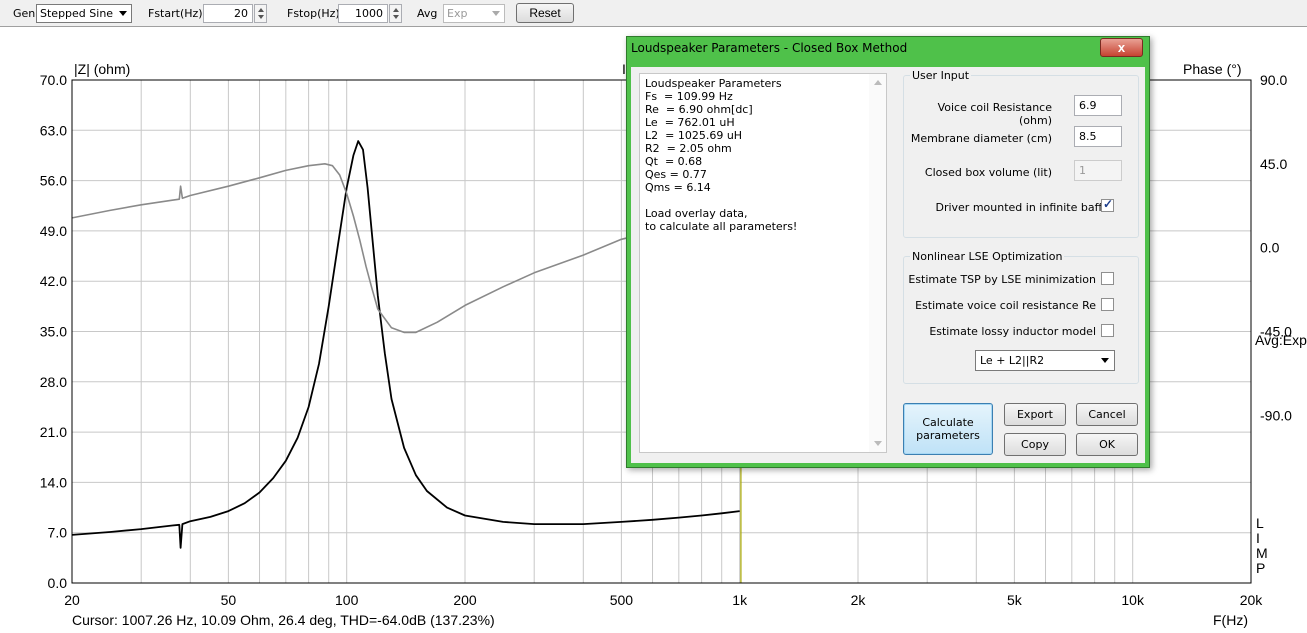  I want to click on results-scrollbar, so click(877, 263).